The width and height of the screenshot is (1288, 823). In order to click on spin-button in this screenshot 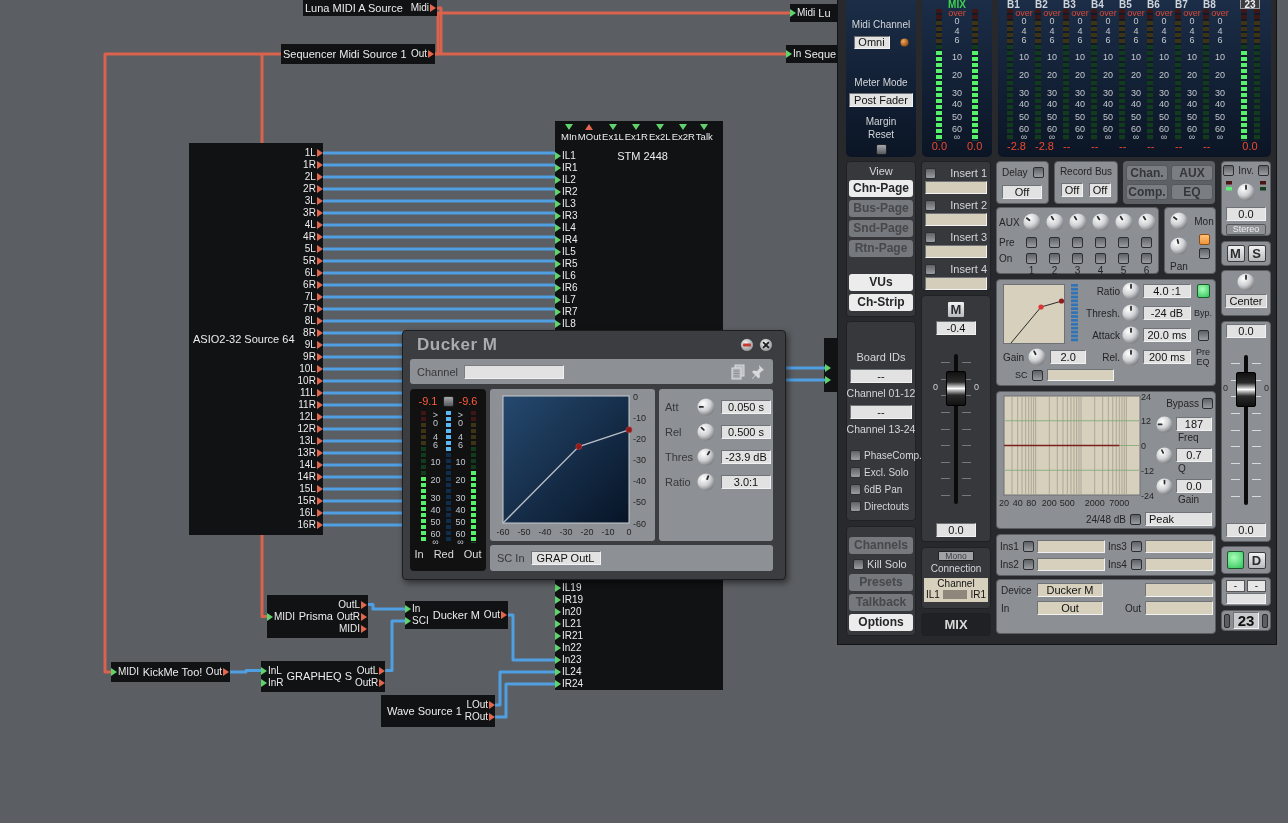, I will do `click(1265, 620)`.